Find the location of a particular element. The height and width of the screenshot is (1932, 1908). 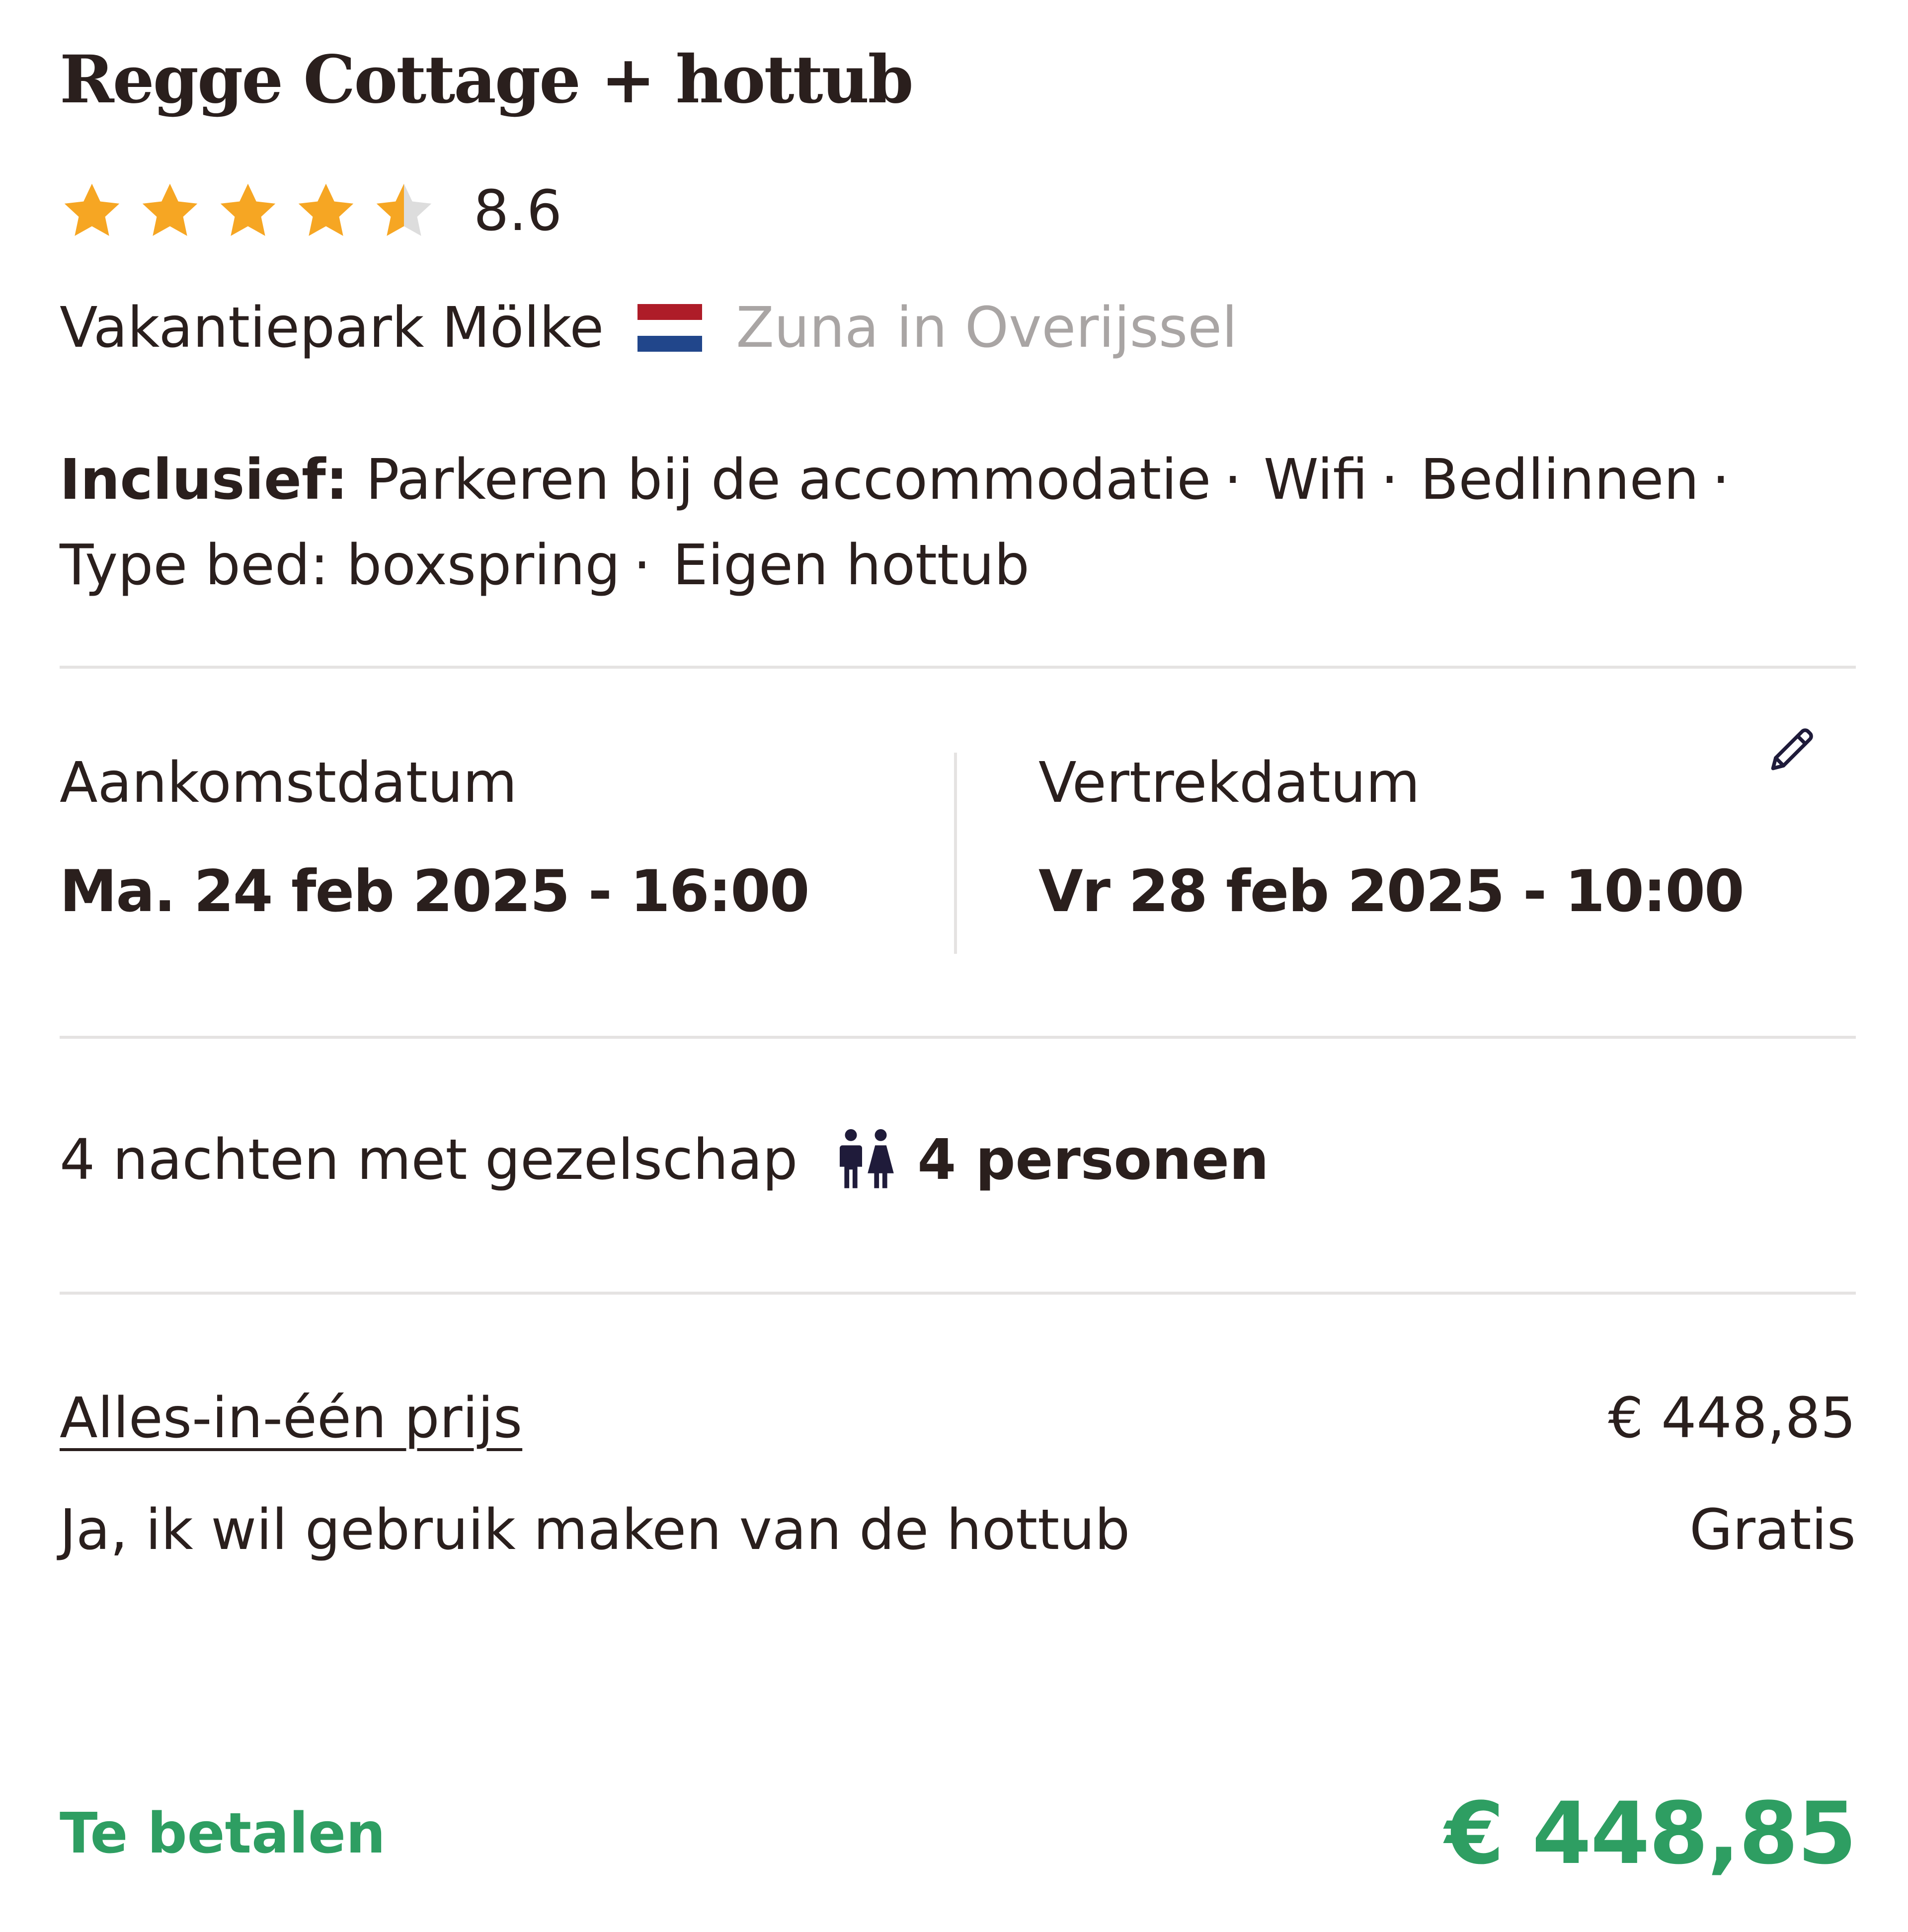

price-value: Gratis is located at coordinates (1772, 1530).